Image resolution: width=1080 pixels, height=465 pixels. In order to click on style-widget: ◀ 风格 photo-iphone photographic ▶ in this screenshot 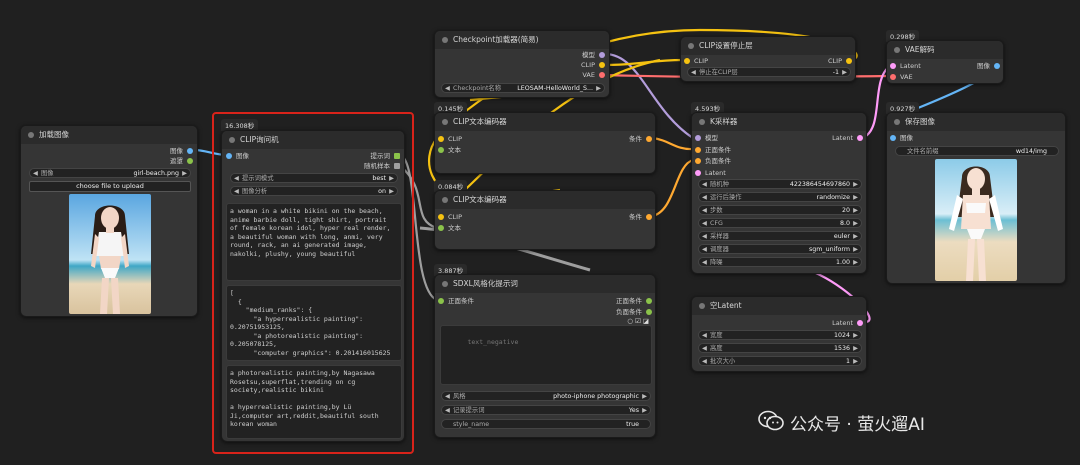, I will do `click(546, 396)`.